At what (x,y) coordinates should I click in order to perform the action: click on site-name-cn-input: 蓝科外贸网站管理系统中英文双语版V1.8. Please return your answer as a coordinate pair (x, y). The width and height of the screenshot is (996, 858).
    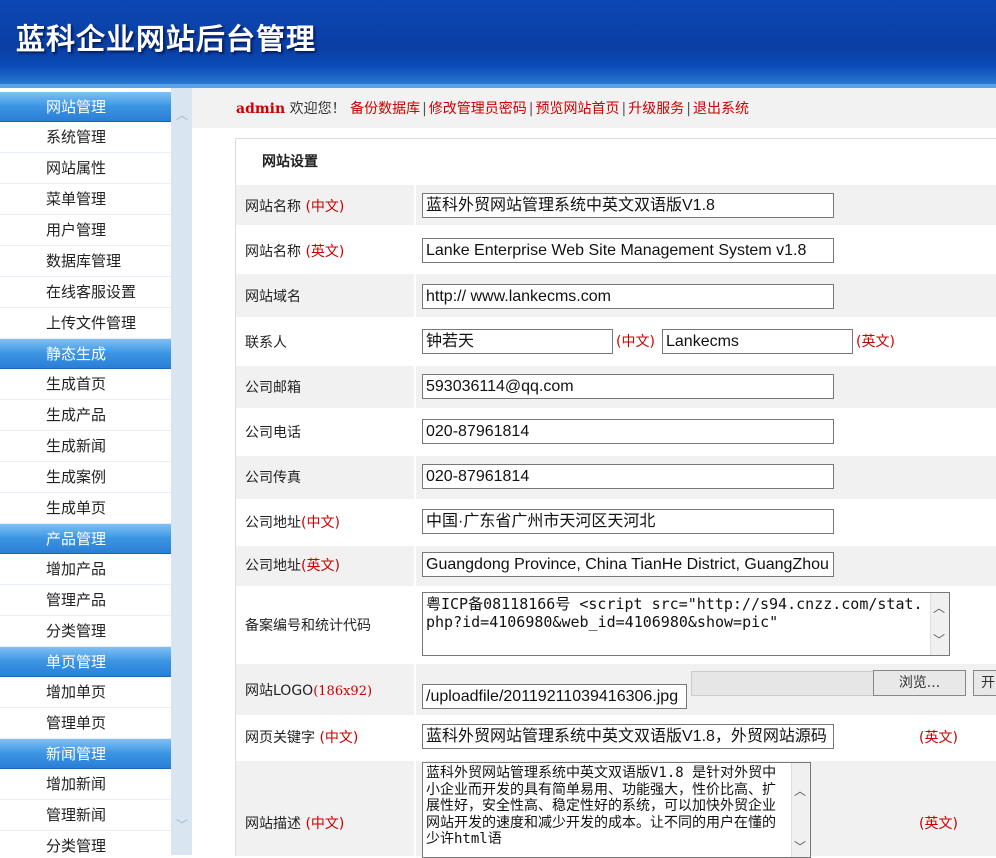
    Looking at the image, I should click on (628, 205).